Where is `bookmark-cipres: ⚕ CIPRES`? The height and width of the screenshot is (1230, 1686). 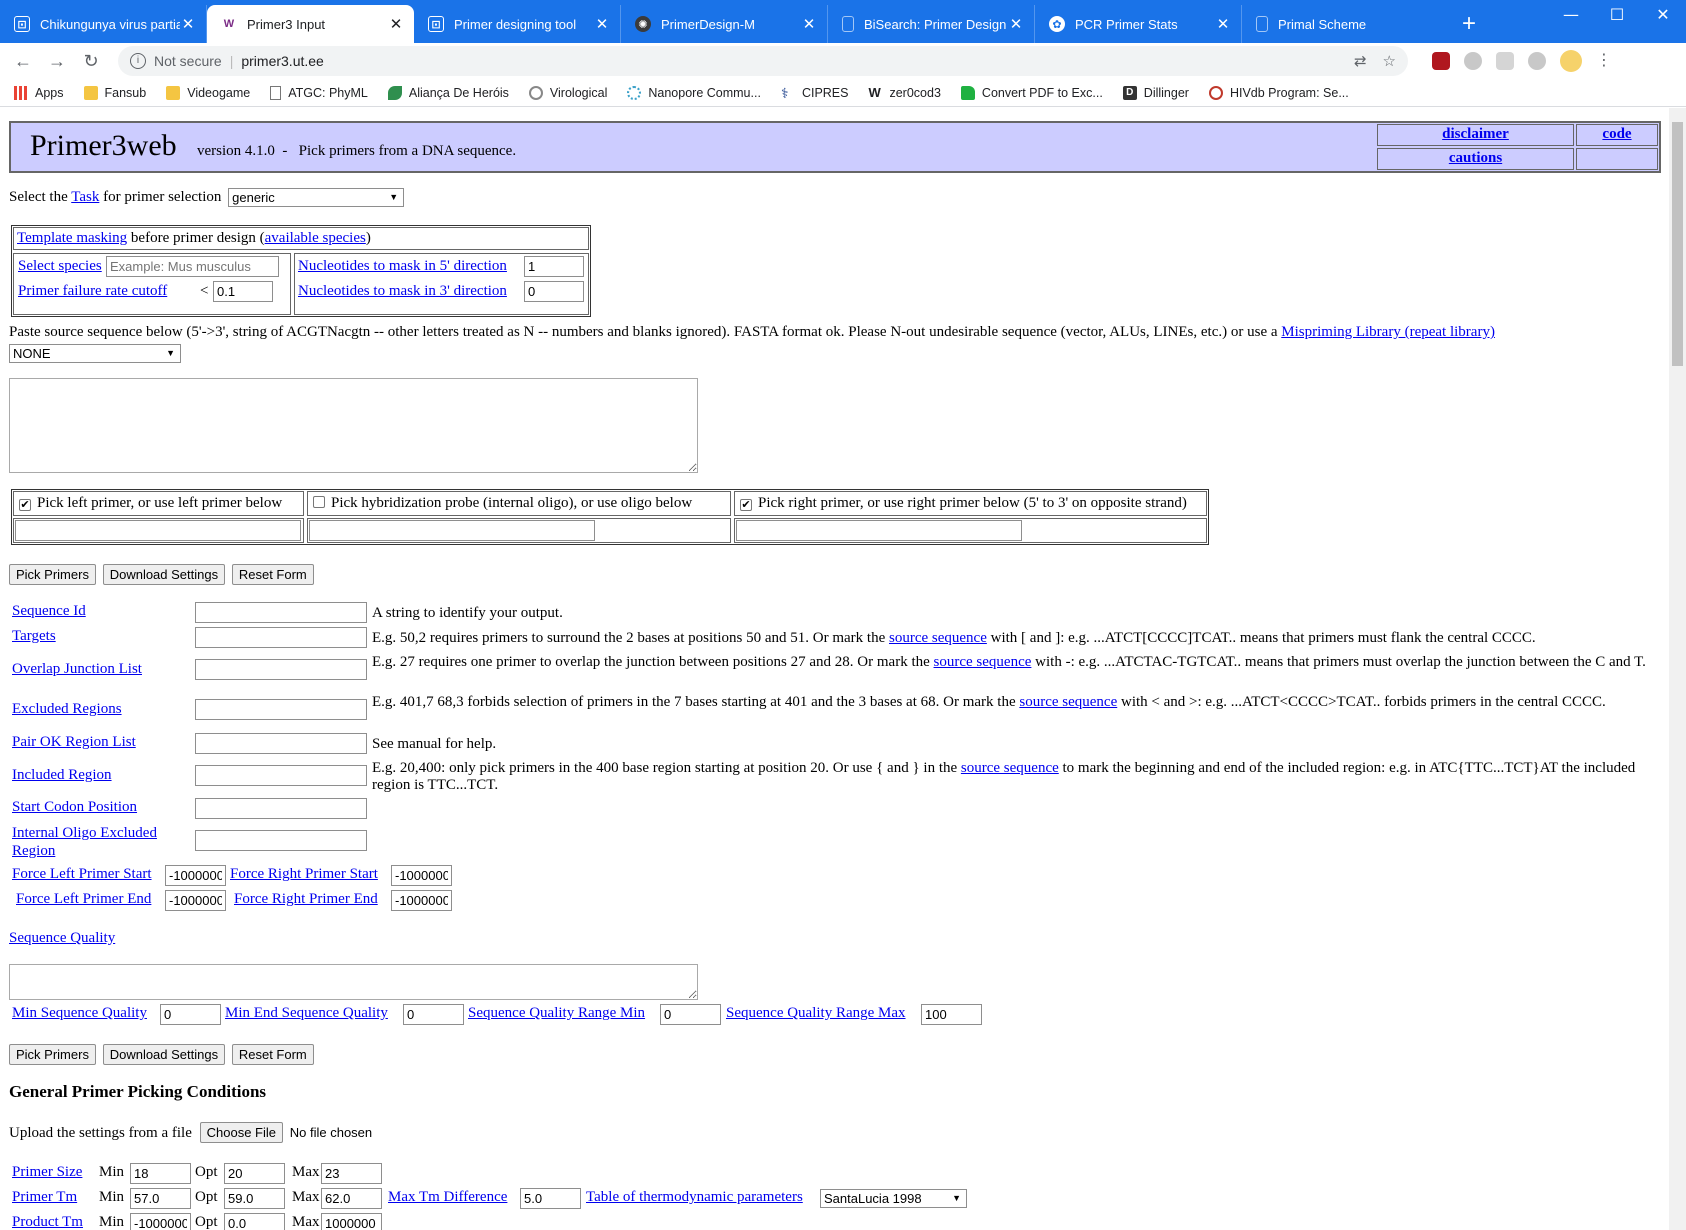
bookmark-cipres: ⚕ CIPRES is located at coordinates (815, 93).